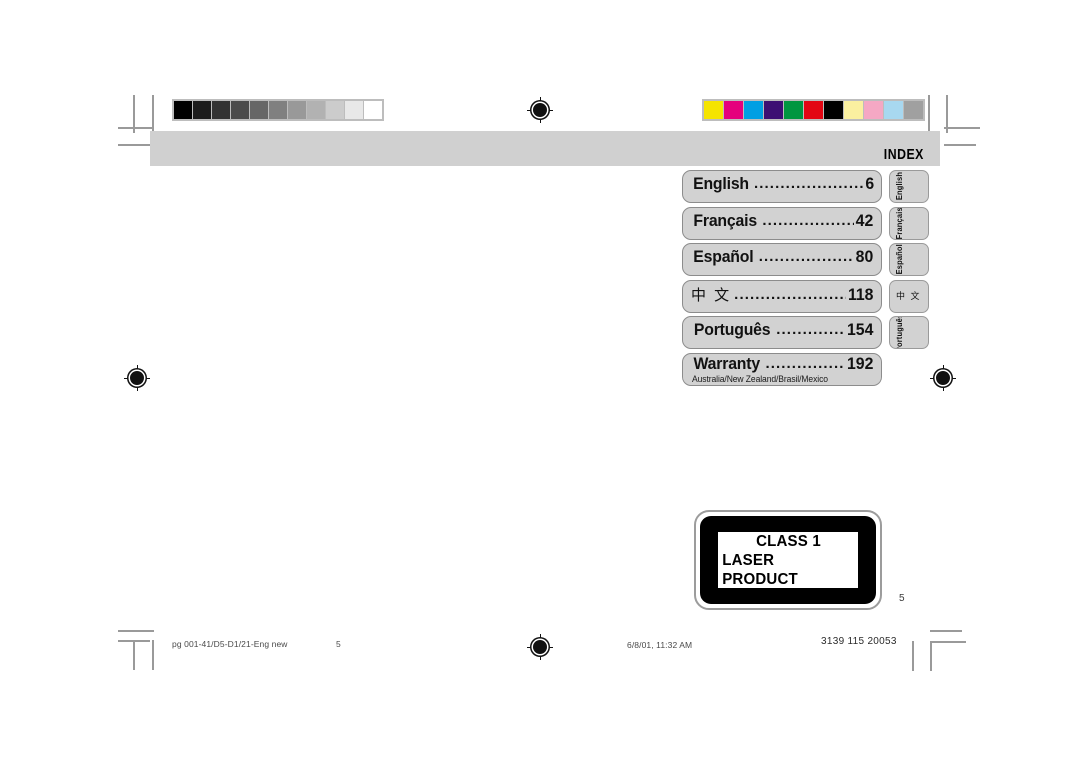 The image size is (1080, 763). I want to click on index-entry-label: 中 文, so click(711, 295).